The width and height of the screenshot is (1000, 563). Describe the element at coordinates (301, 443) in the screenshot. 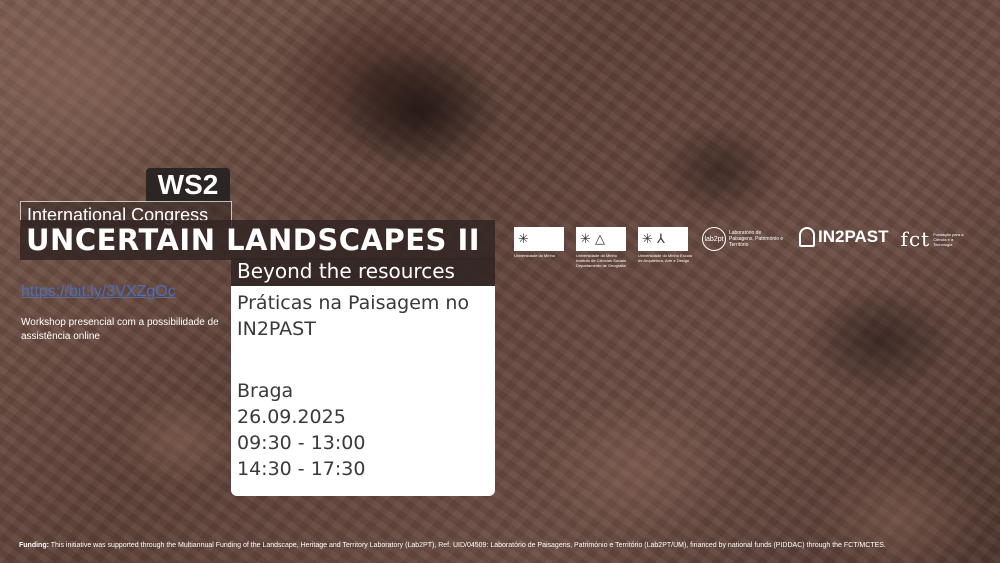

I see `time-morning: 09:30 - 13:00` at that location.